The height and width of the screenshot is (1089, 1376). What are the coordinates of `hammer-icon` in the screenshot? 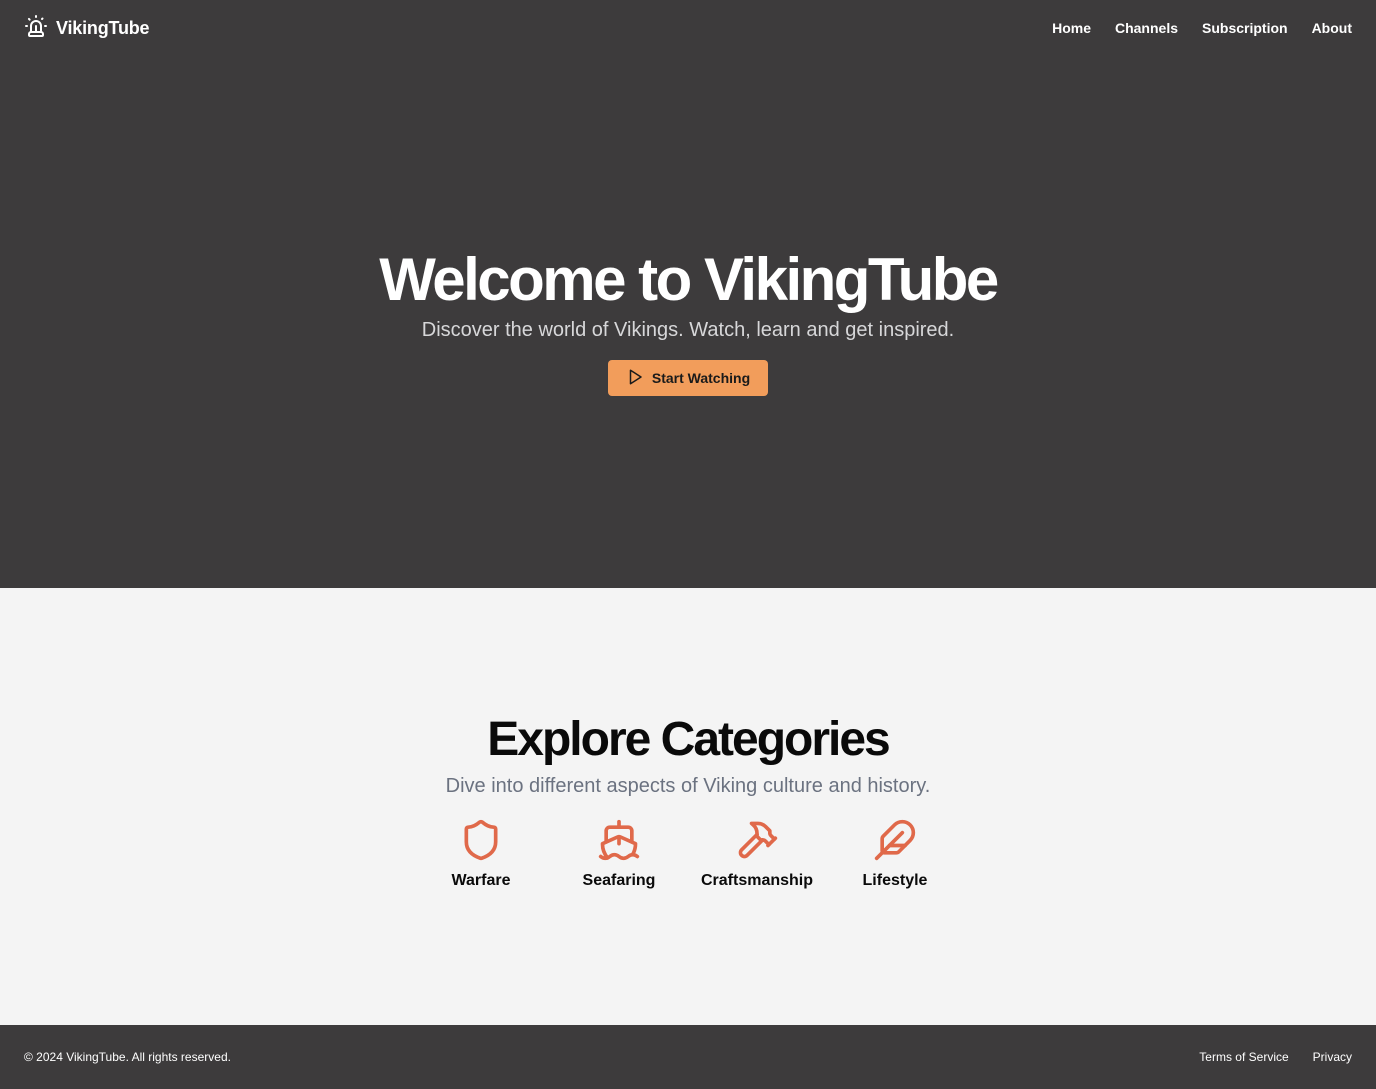 It's located at (757, 840).